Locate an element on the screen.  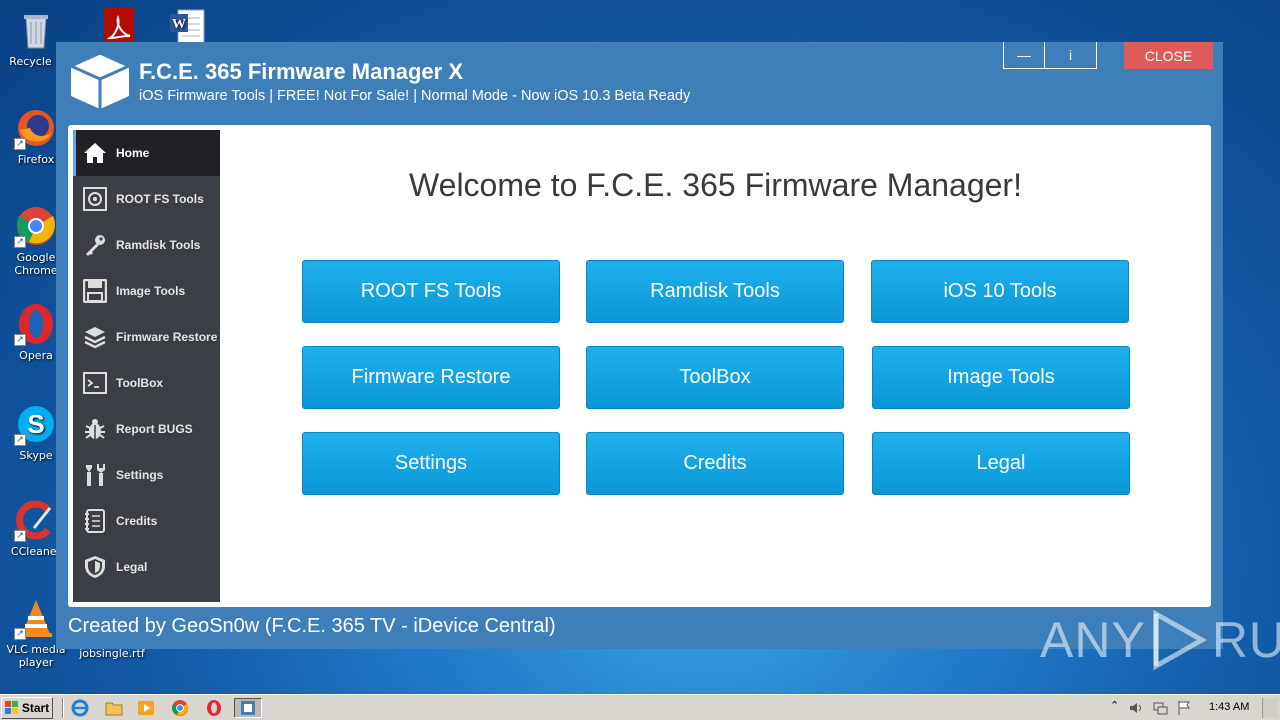
sidebar-item-legal: Legal is located at coordinates (146, 567).